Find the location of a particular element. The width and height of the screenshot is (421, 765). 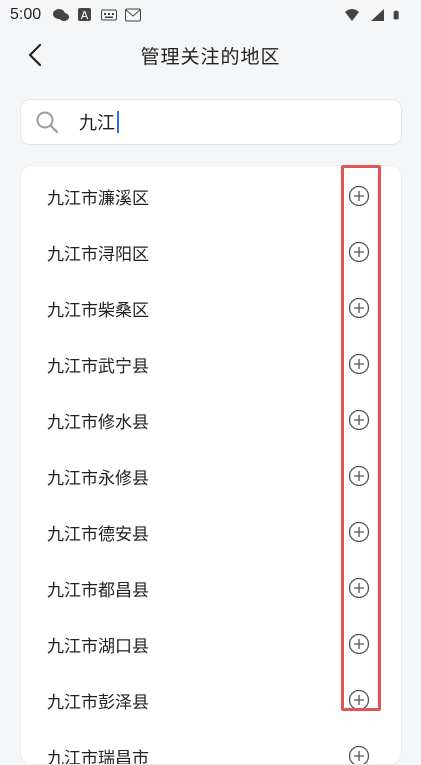

status-time: 5:00 is located at coordinates (25, 15).